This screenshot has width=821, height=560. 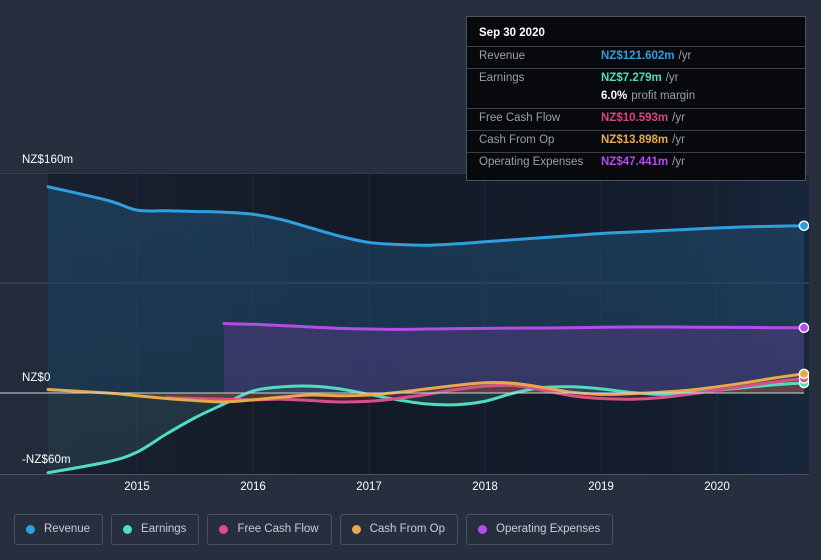 What do you see at coordinates (601, 487) in the screenshot?
I see `x-axis-tick-2019: 2019` at bounding box center [601, 487].